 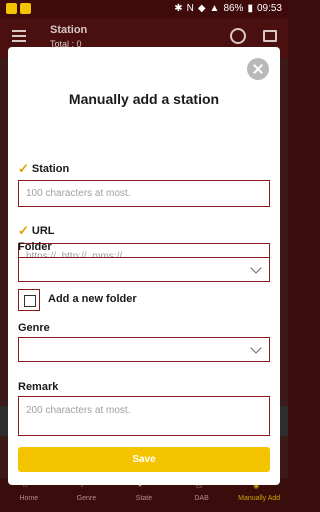 What do you see at coordinates (144, 99) in the screenshot?
I see `dialog-title: Manually add a station` at bounding box center [144, 99].